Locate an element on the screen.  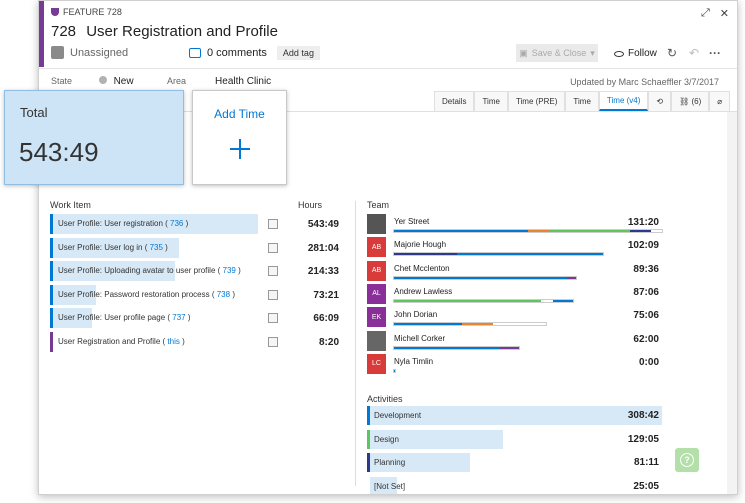
plus-icon is located at coordinates (240, 149).